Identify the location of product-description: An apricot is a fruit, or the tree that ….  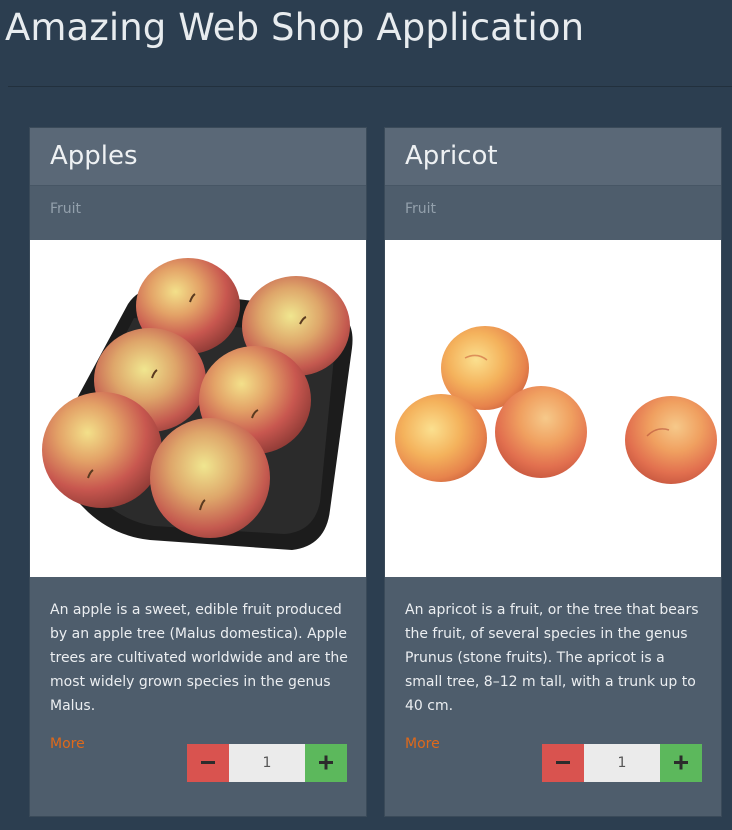
(552, 658).